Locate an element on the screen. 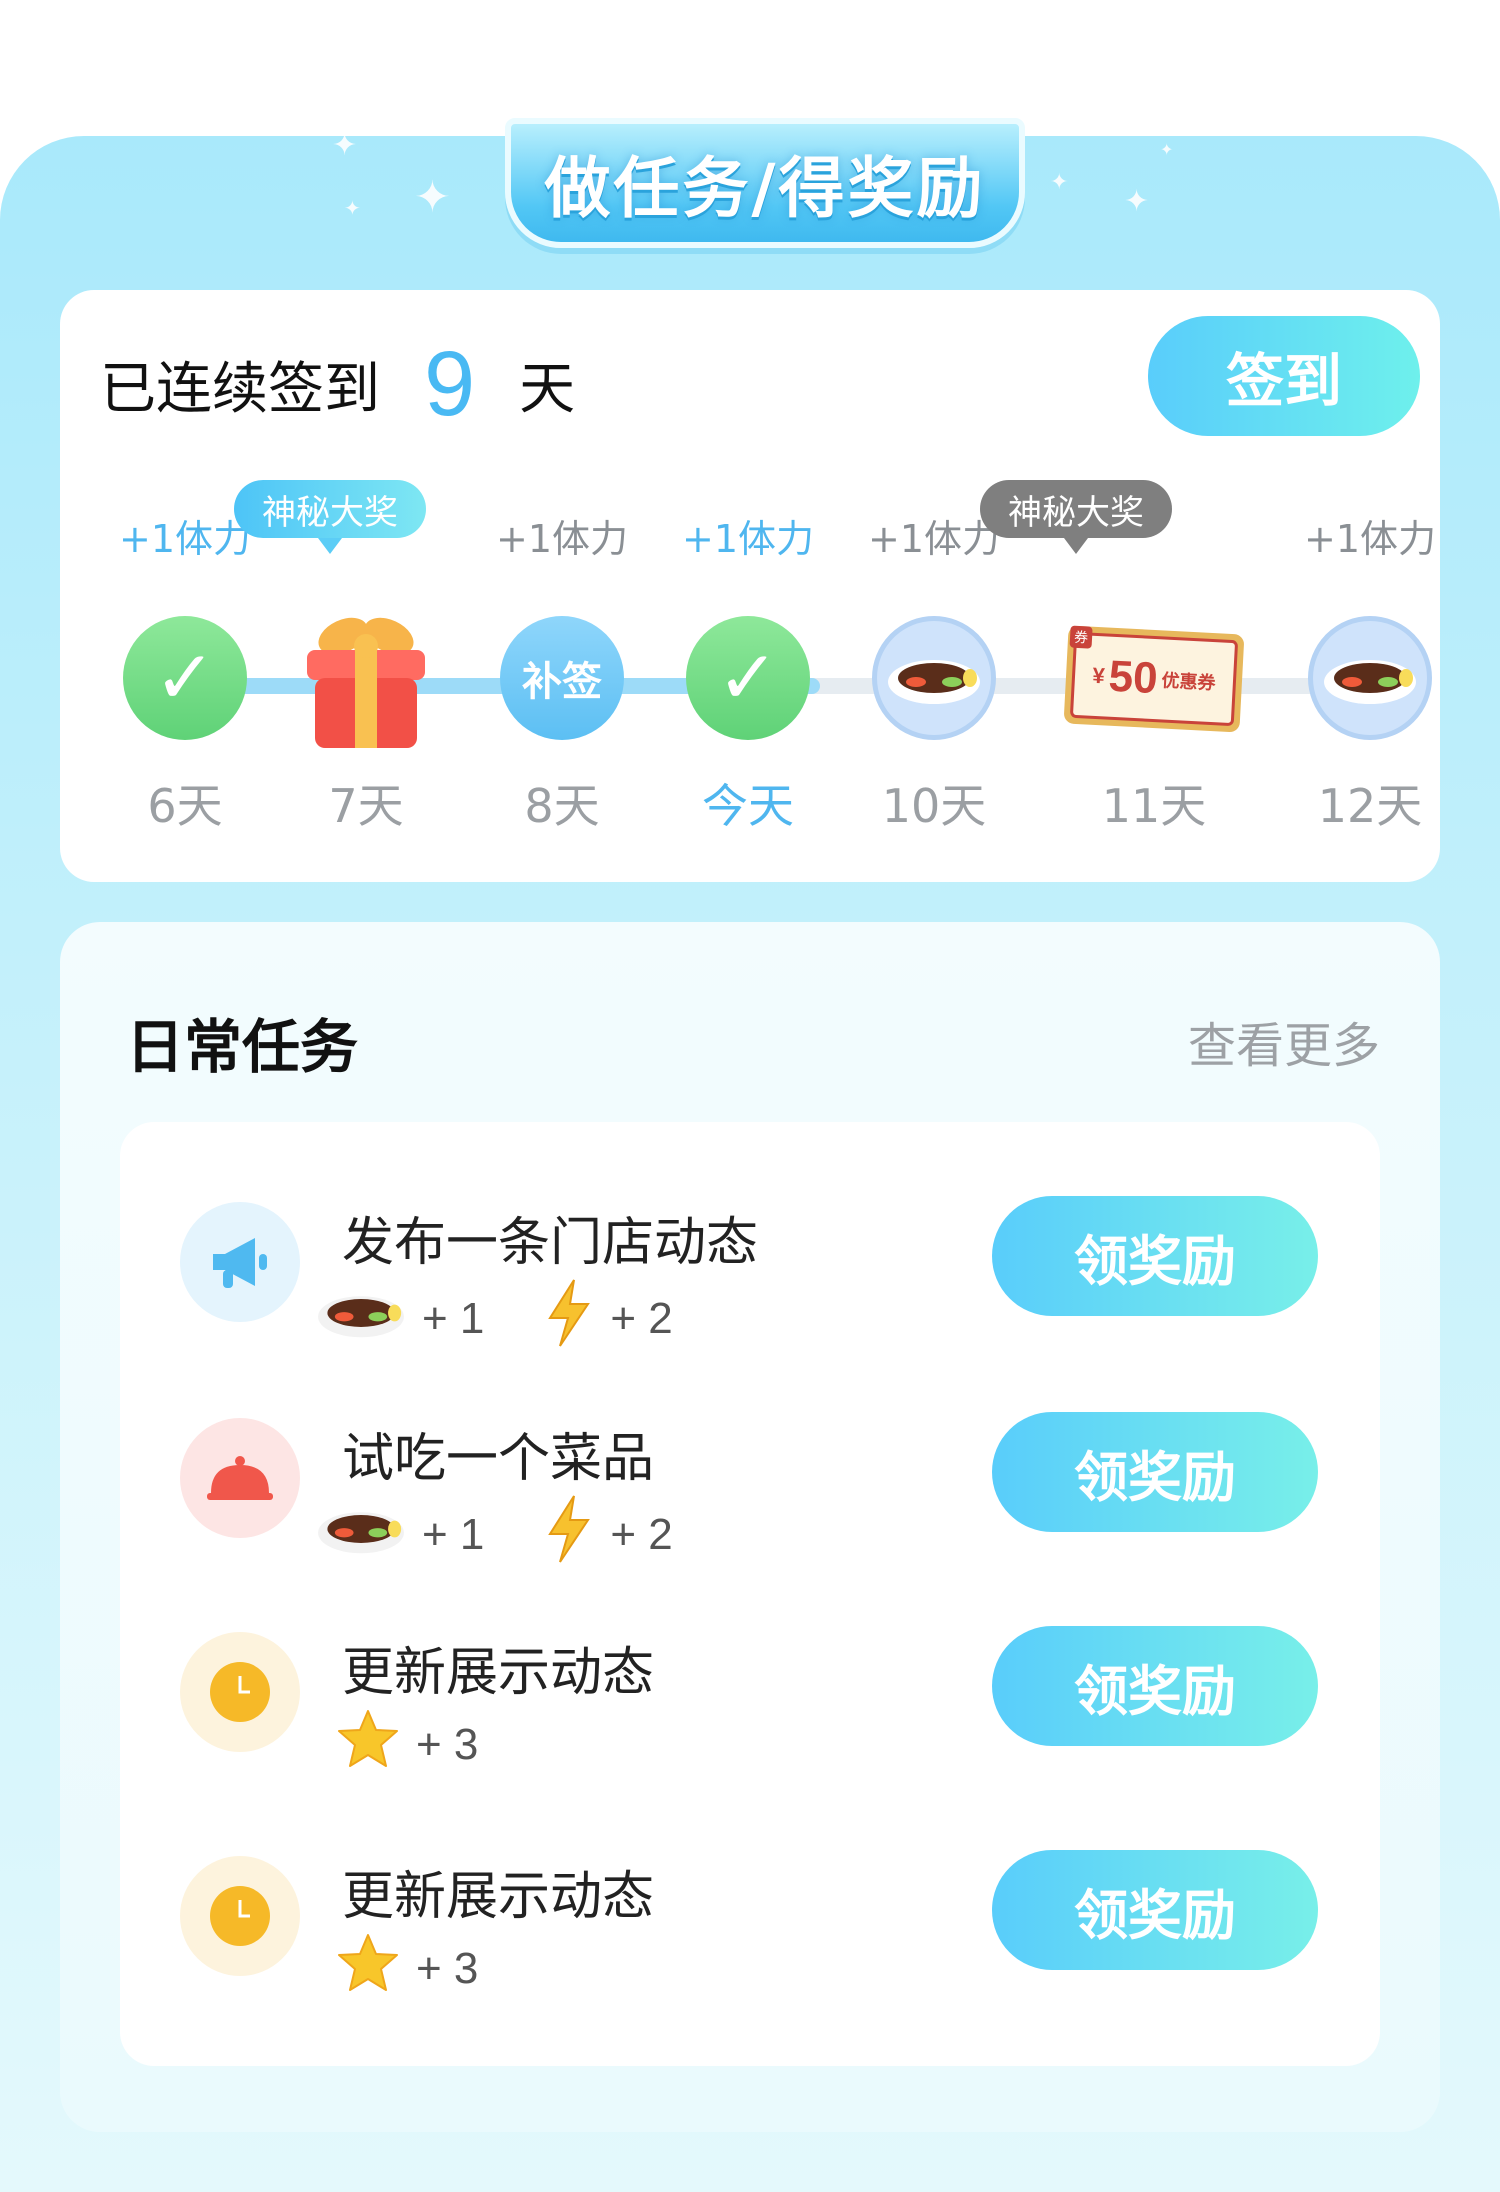  makeup-checkin-button: 补签 is located at coordinates (562, 678).